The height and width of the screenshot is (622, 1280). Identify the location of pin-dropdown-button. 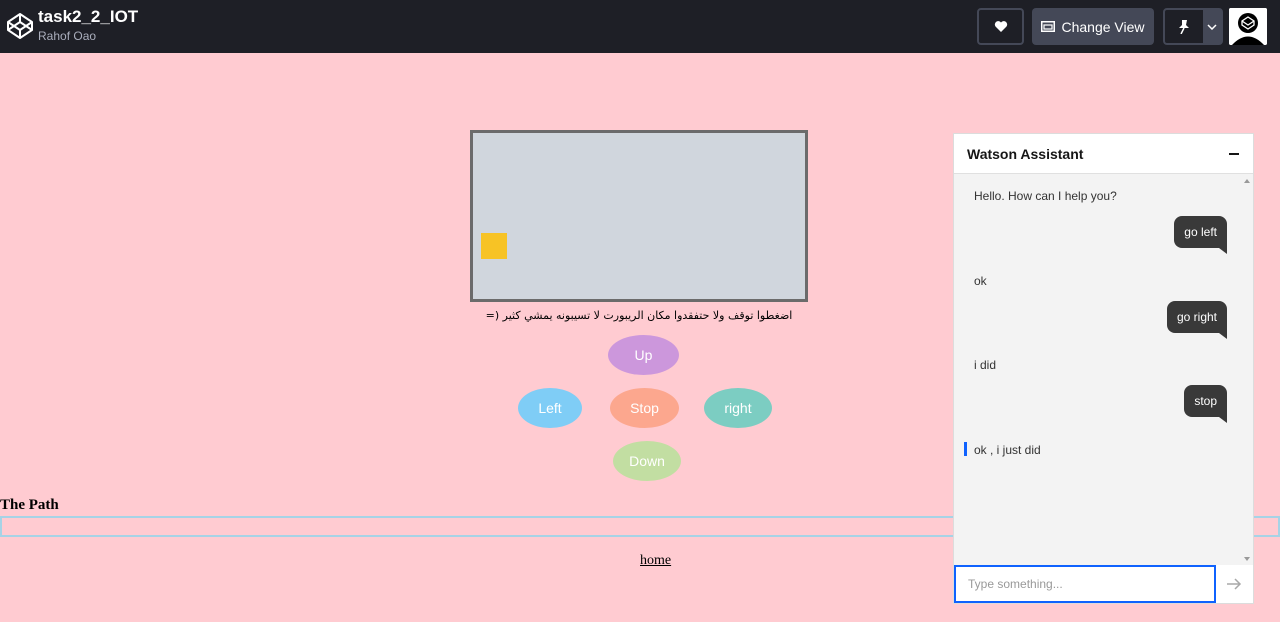
(1212, 26).